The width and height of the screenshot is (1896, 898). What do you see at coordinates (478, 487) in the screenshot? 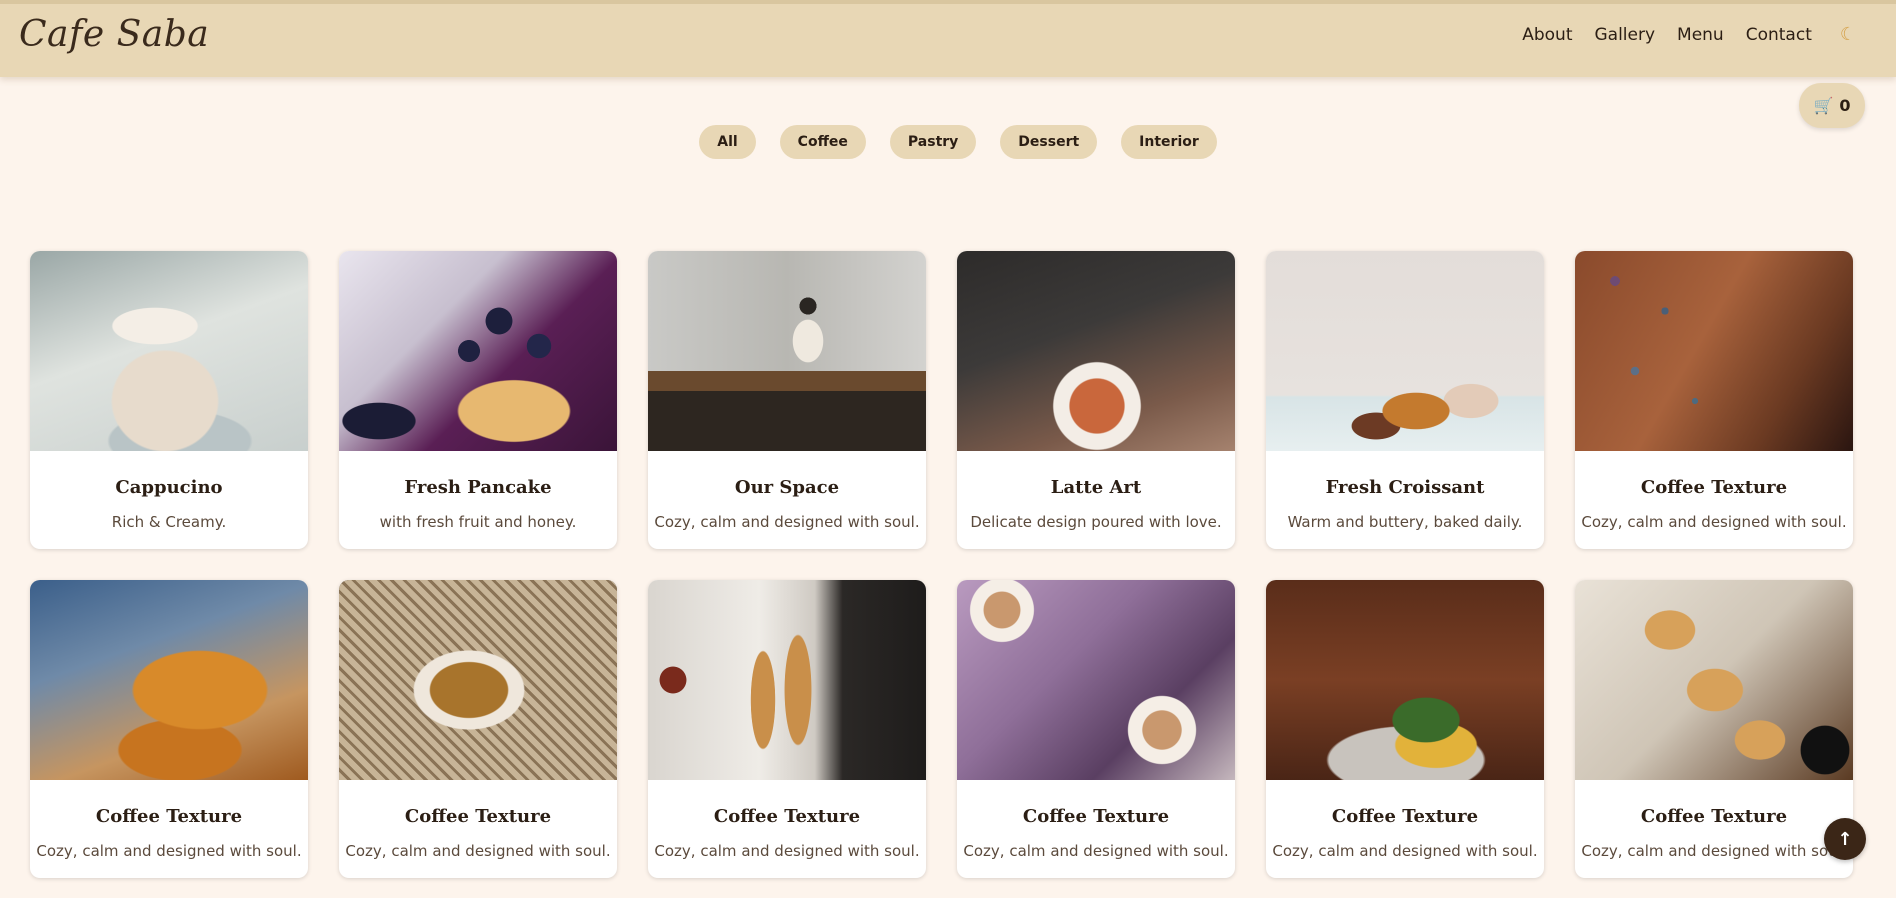
I see `card-title: Fresh Pancake` at bounding box center [478, 487].